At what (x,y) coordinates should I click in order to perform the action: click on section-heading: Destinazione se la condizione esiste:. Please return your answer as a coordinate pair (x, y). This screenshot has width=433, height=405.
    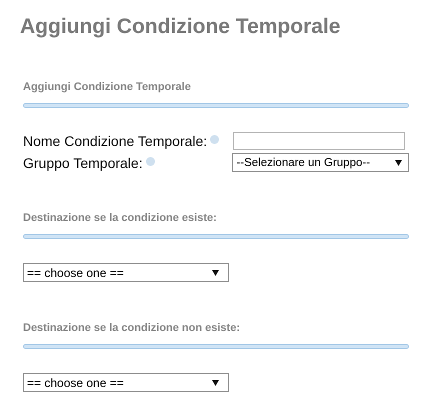
    Looking at the image, I should click on (120, 218).